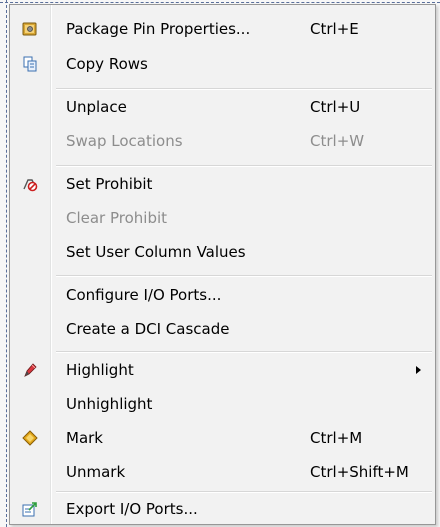 The width and height of the screenshot is (440, 527). What do you see at coordinates (222, 184) in the screenshot?
I see `menu-item-set-prohibit: Set Prohibit` at bounding box center [222, 184].